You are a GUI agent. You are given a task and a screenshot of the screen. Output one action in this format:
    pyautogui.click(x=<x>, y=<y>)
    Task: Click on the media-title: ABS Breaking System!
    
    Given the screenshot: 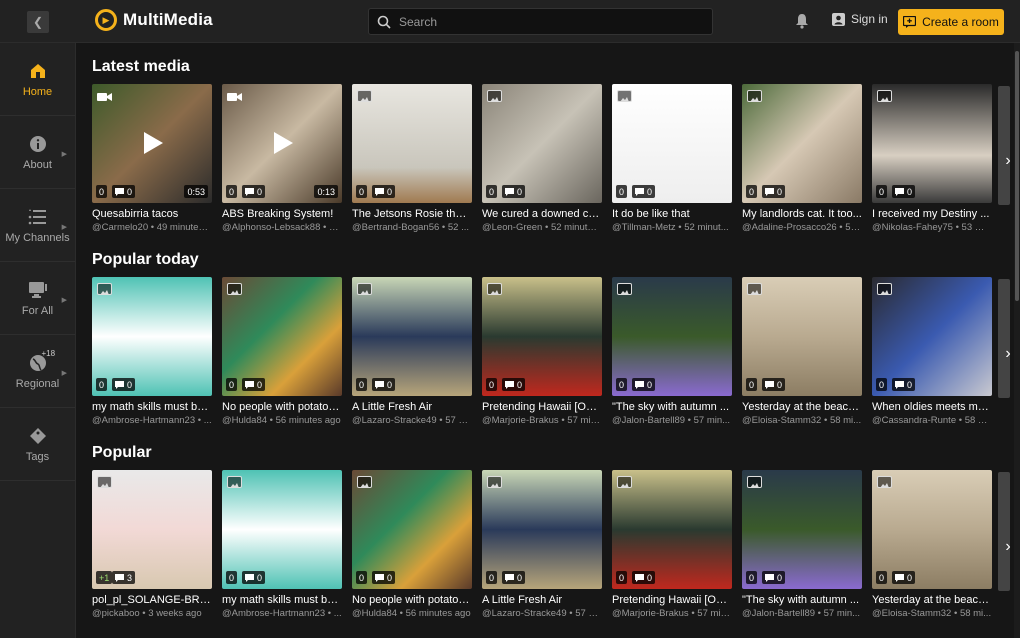 What is the action you would take?
    pyautogui.click(x=282, y=214)
    